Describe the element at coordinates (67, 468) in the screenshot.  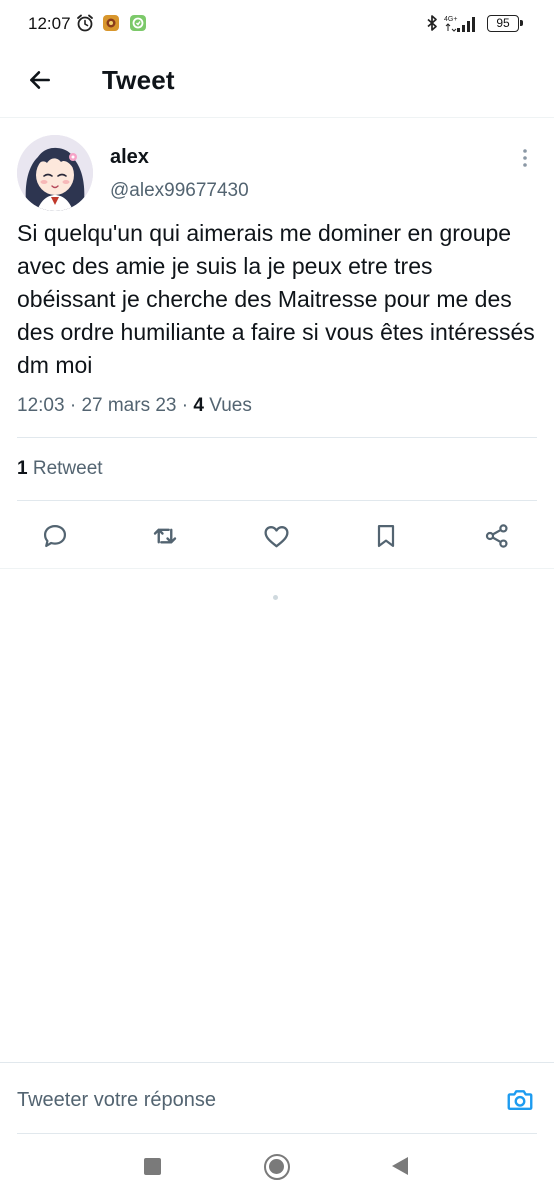
I see `retweets-label: Retweet` at that location.